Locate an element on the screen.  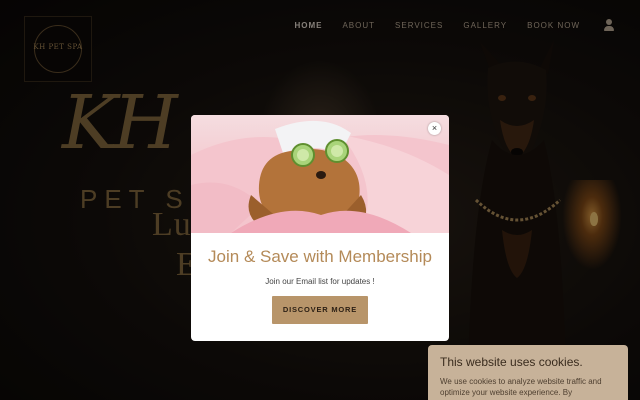
cookie-title: This website uses cookies. is located at coordinates (511, 362).